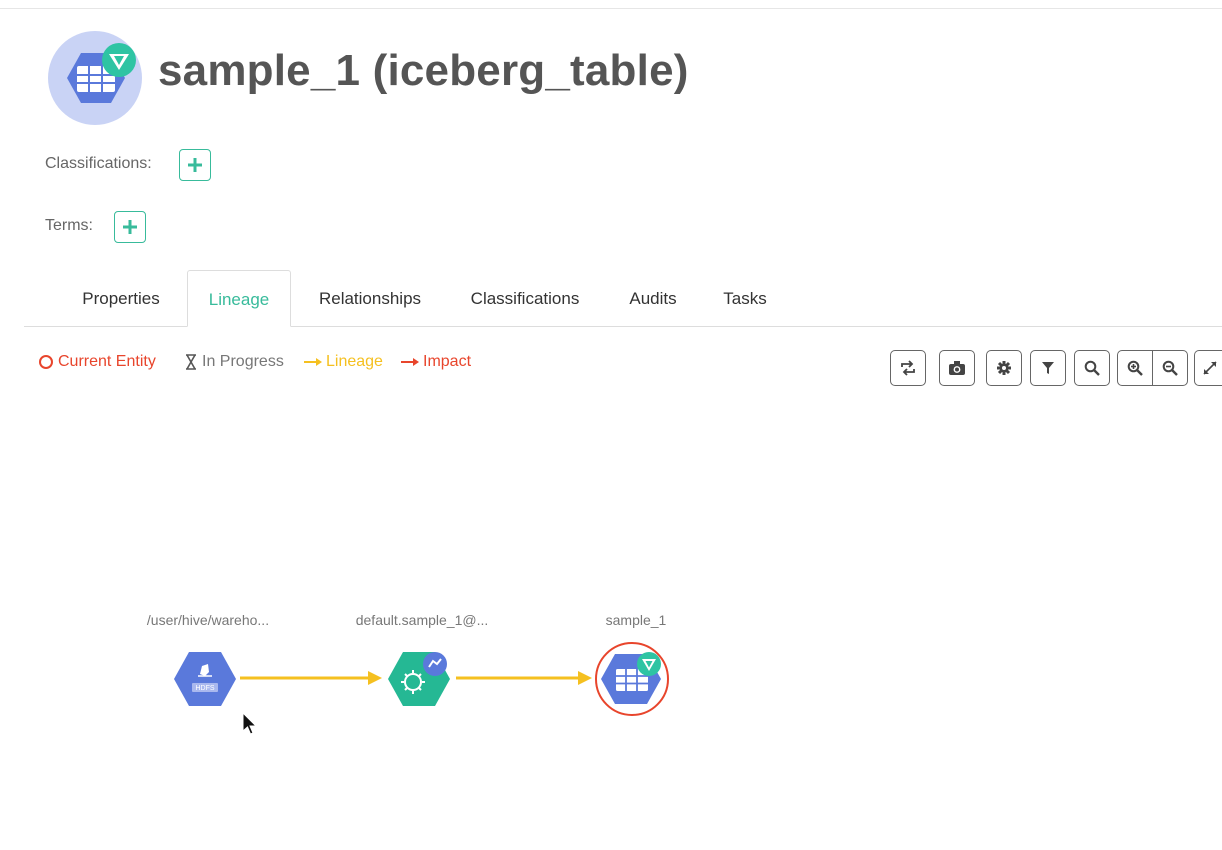 Image resolution: width=1222 pixels, height=850 pixels. I want to click on refresh-button, so click(908, 368).